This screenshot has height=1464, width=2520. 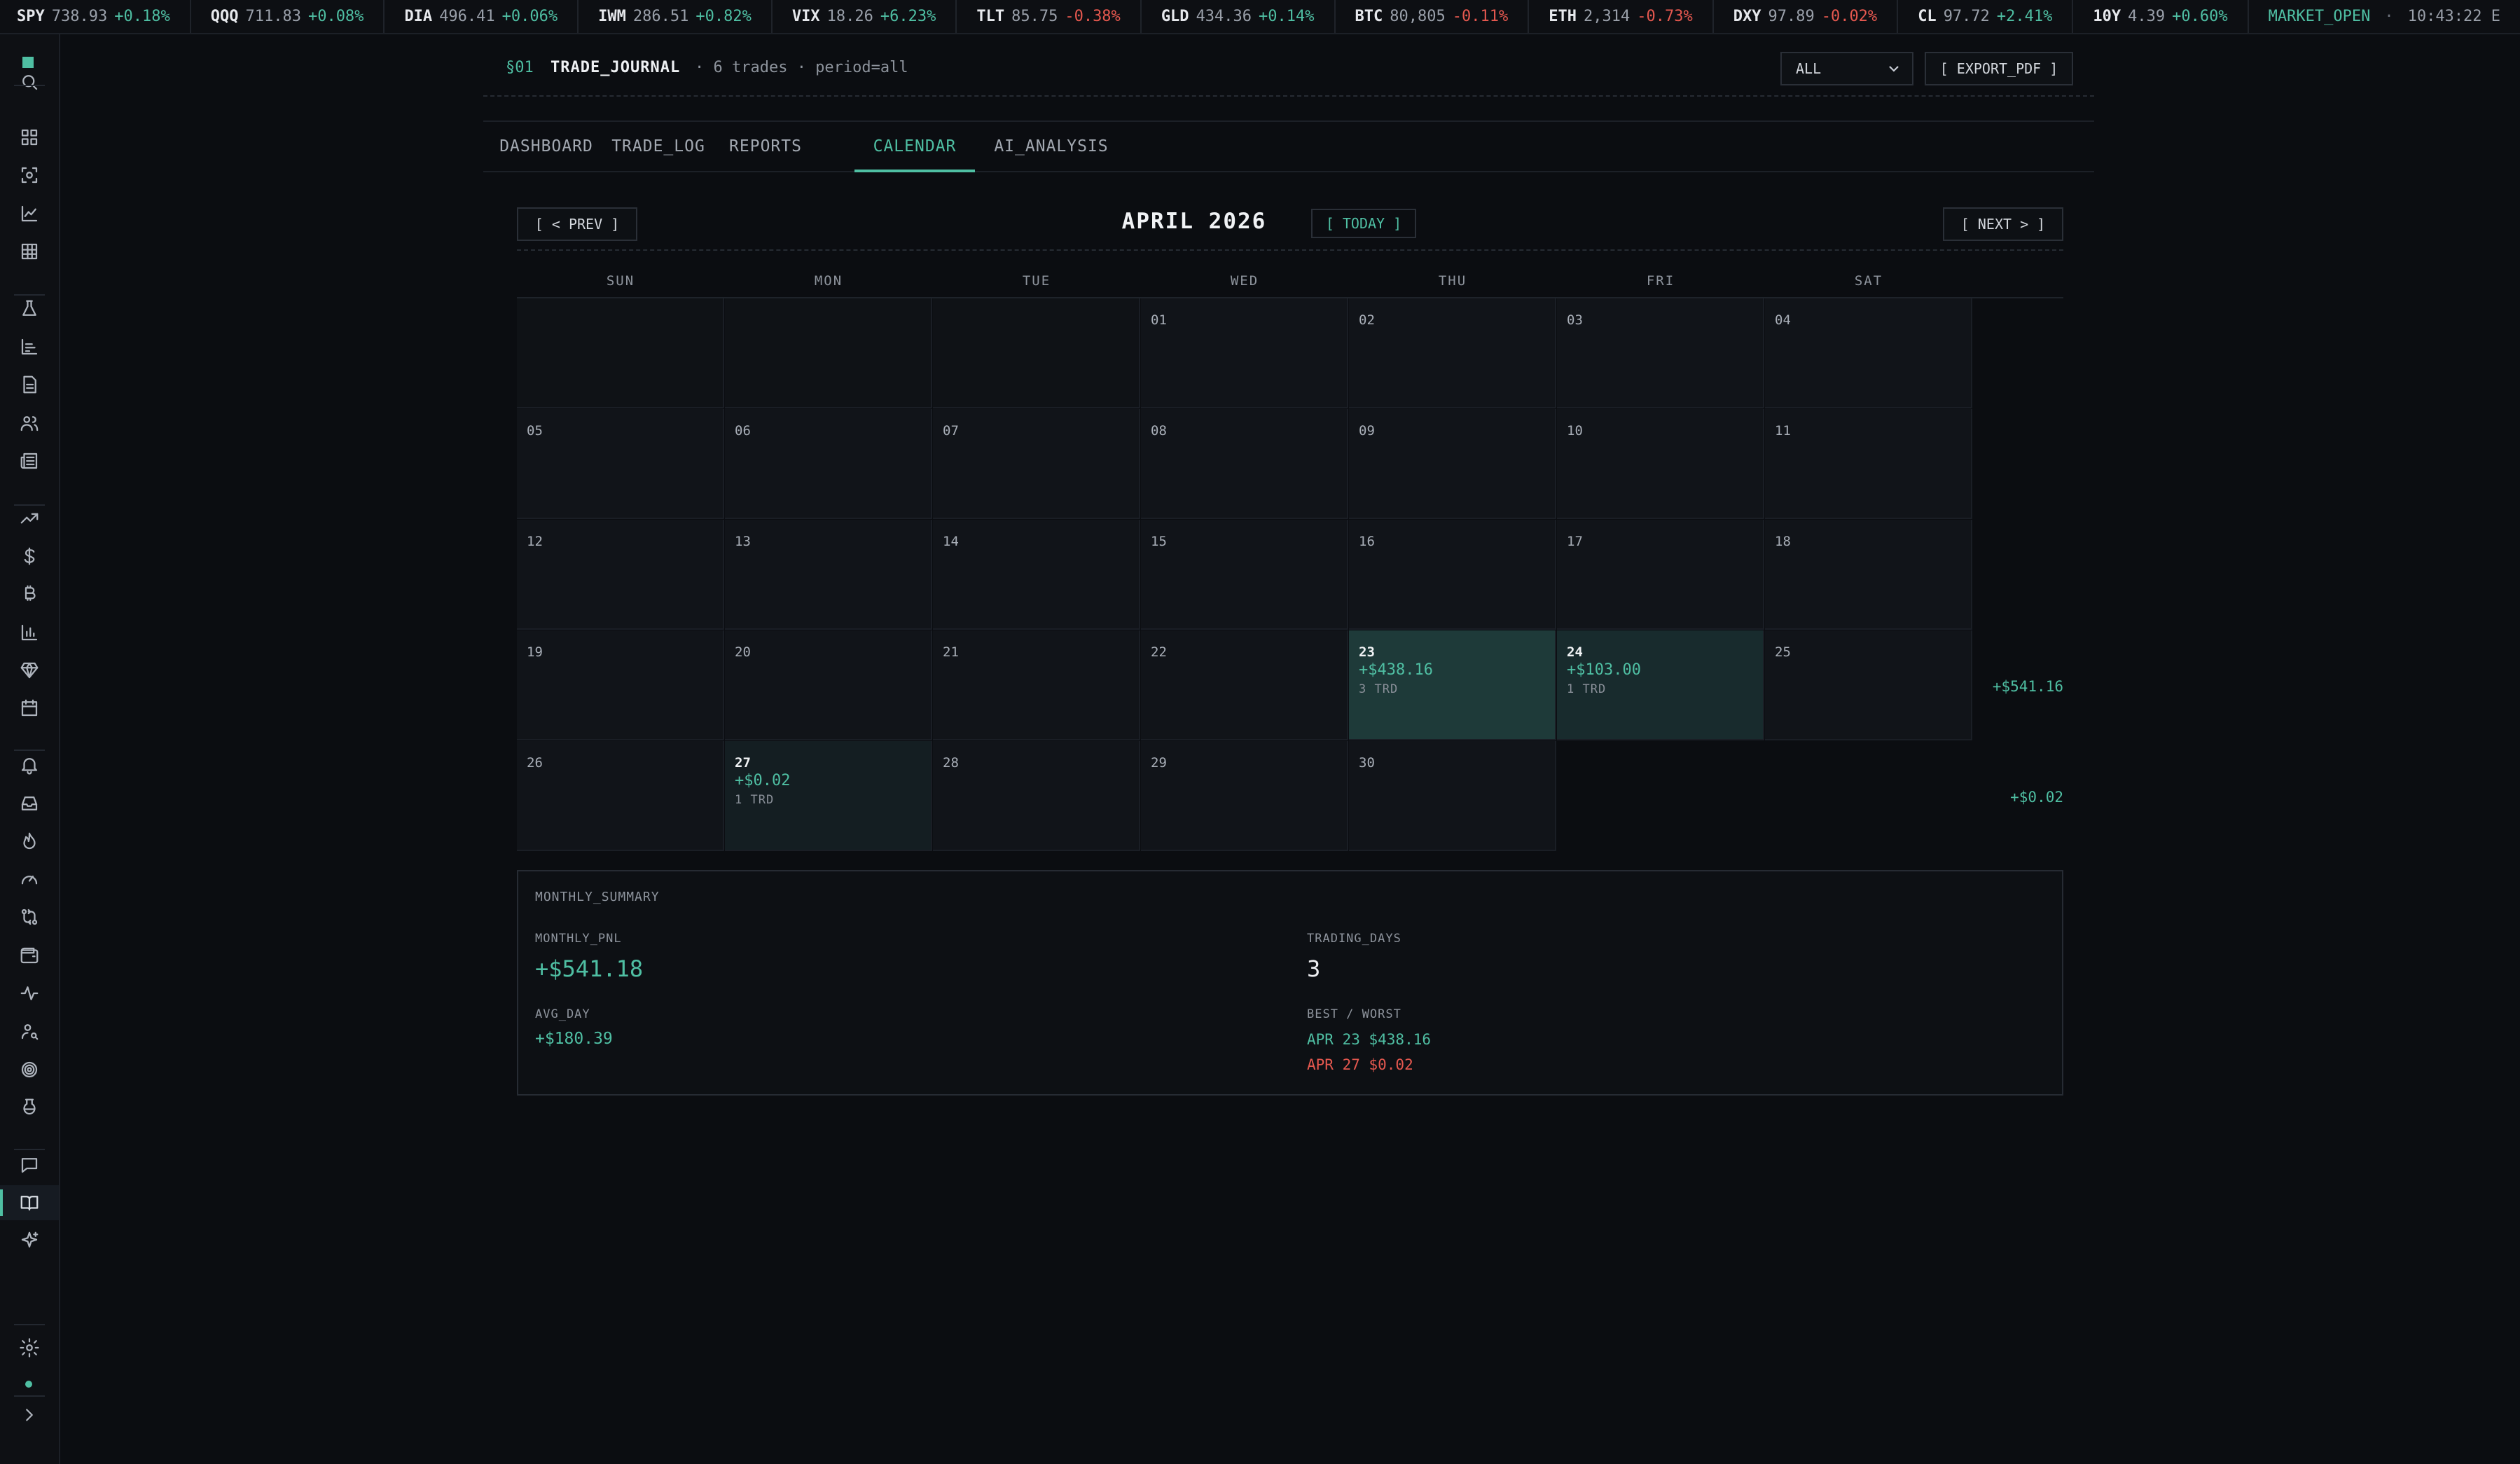 I want to click on ticker-price: 97.89, so click(x=1791, y=16).